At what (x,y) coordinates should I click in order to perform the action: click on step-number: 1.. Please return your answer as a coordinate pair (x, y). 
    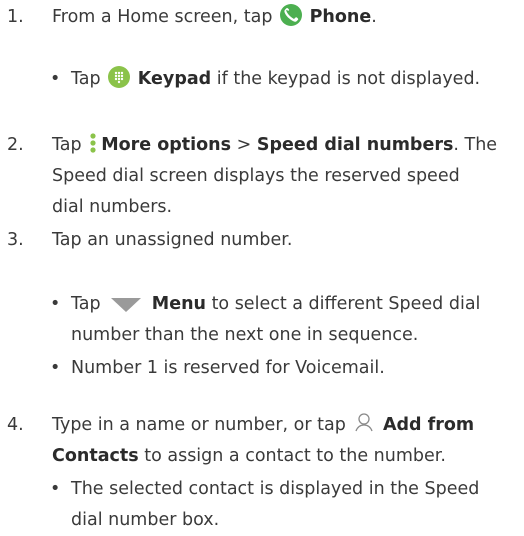
    Looking at the image, I should click on (15, 17).